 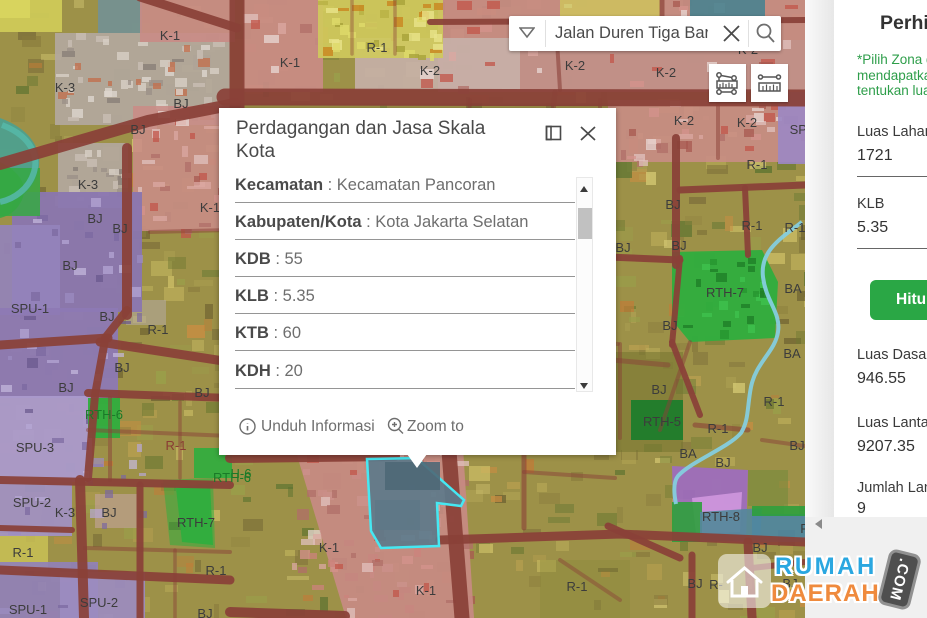 I want to click on svg-text: H-6, so click(x=241, y=473).